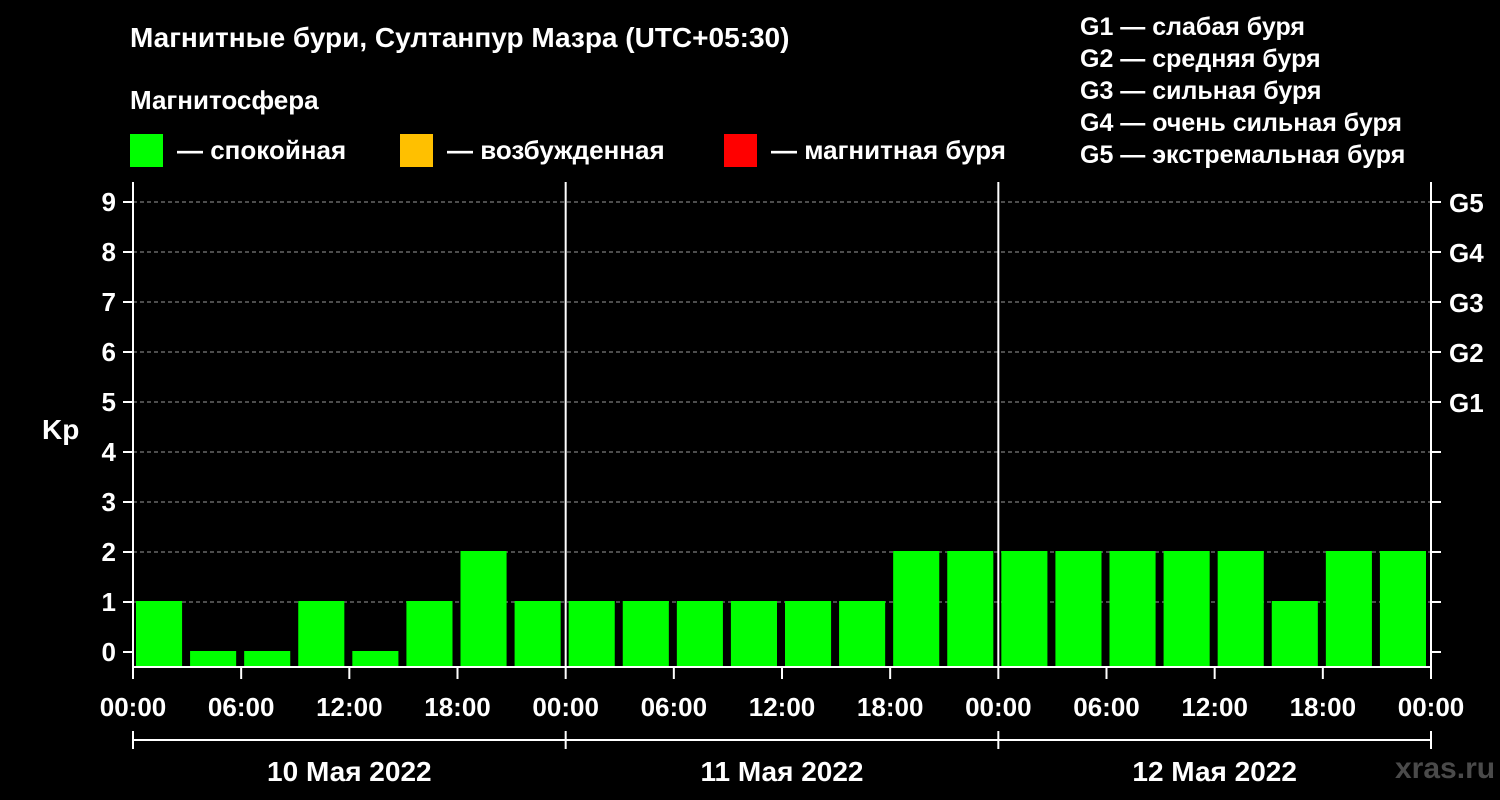 Image resolution: width=1500 pixels, height=800 pixels. What do you see at coordinates (109, 552) in the screenshot?
I see `y-tick-label: 2` at bounding box center [109, 552].